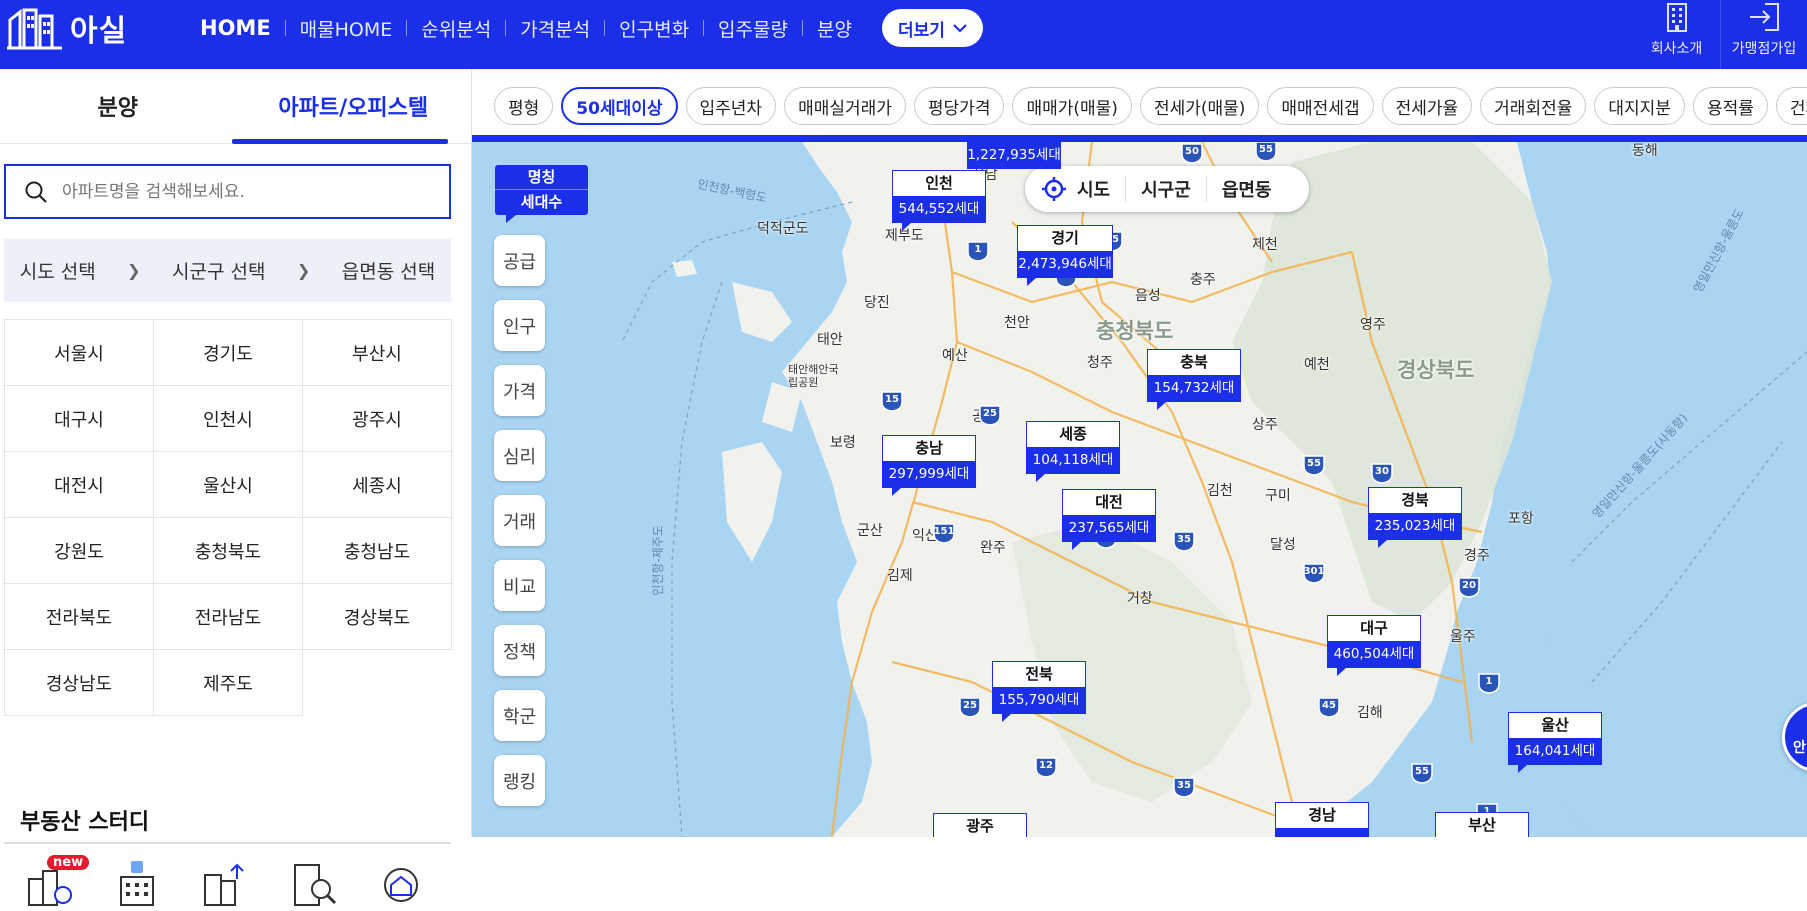  What do you see at coordinates (1283, 545) in the screenshot?
I see `place-label: 달성` at bounding box center [1283, 545].